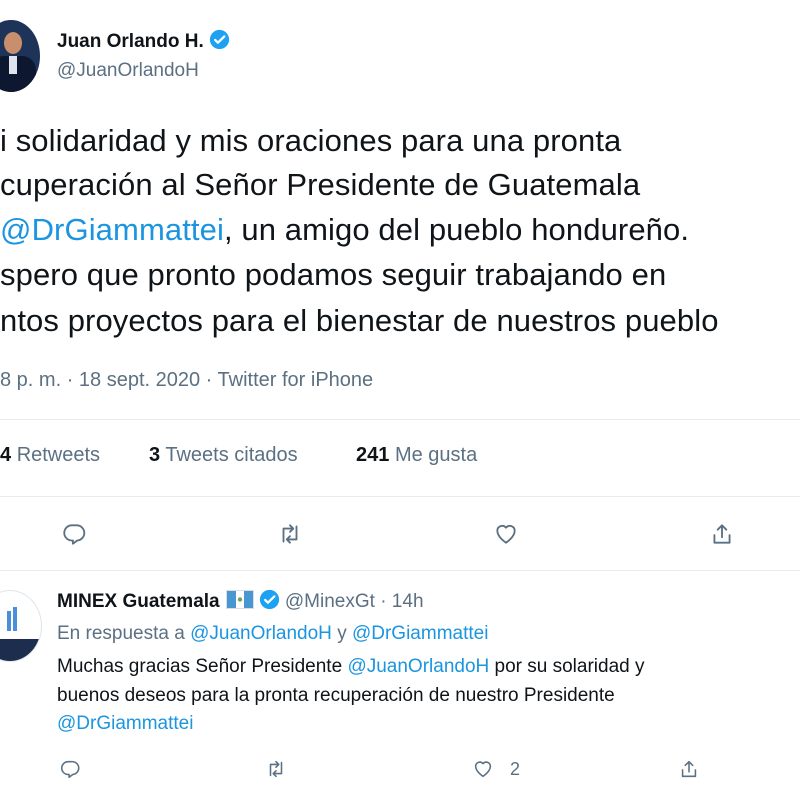  Describe the element at coordinates (13, 65) in the screenshot. I see `avatar-shirt` at that location.